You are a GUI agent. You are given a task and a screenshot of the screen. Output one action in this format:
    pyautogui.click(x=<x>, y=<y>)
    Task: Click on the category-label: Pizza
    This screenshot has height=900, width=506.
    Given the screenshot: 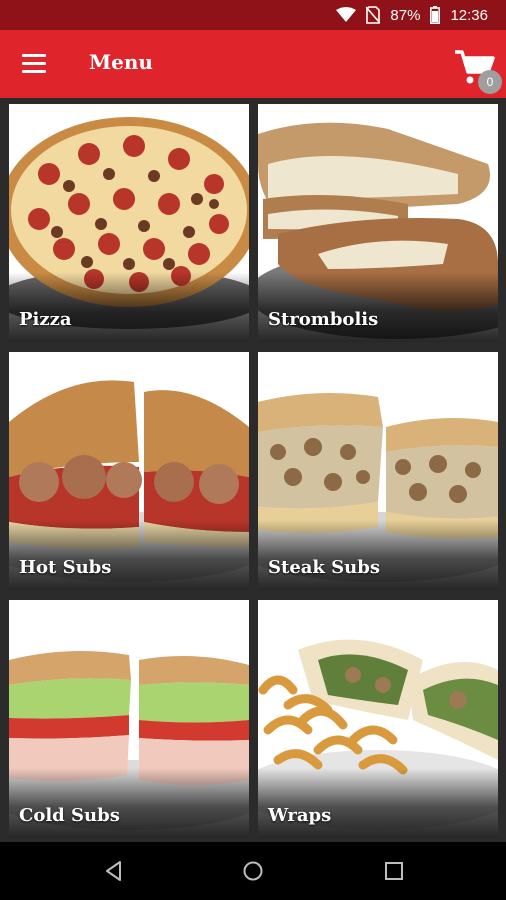 What is the action you would take?
    pyautogui.click(x=45, y=319)
    